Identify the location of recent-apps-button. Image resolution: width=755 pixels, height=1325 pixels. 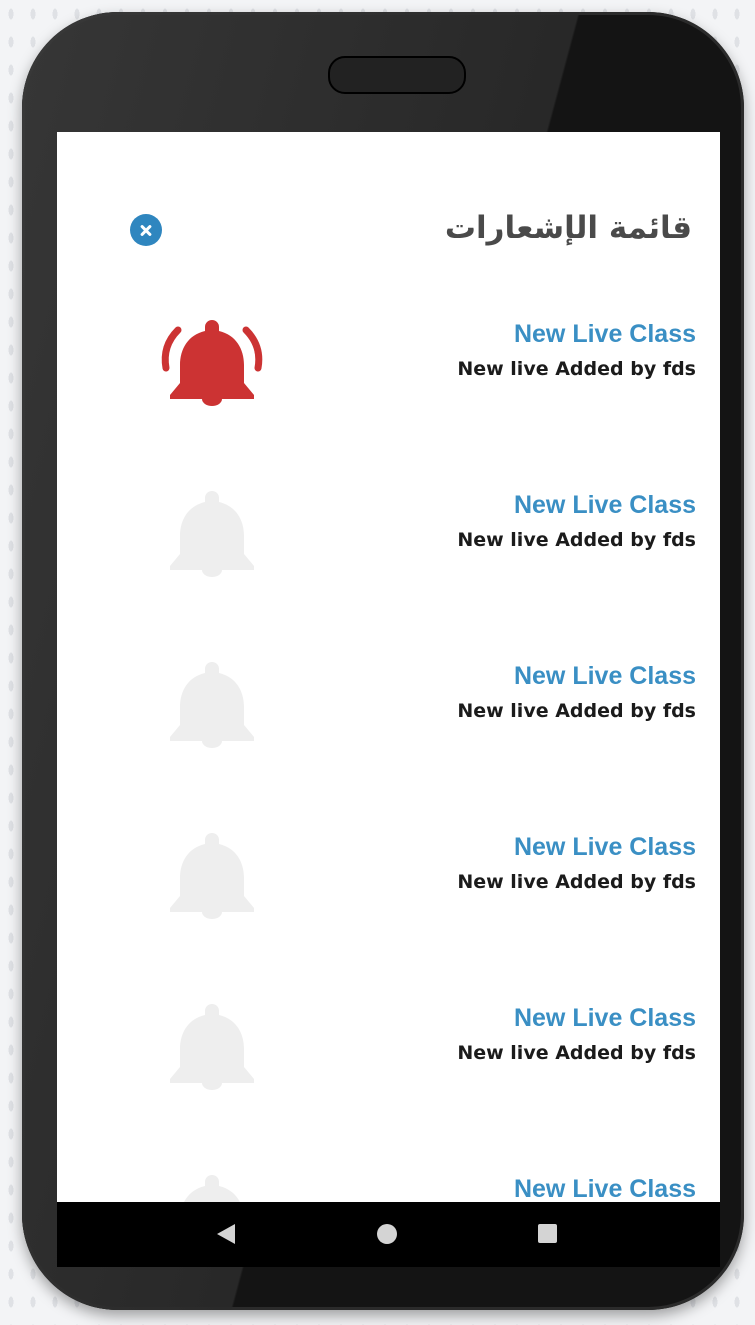
(547, 1234).